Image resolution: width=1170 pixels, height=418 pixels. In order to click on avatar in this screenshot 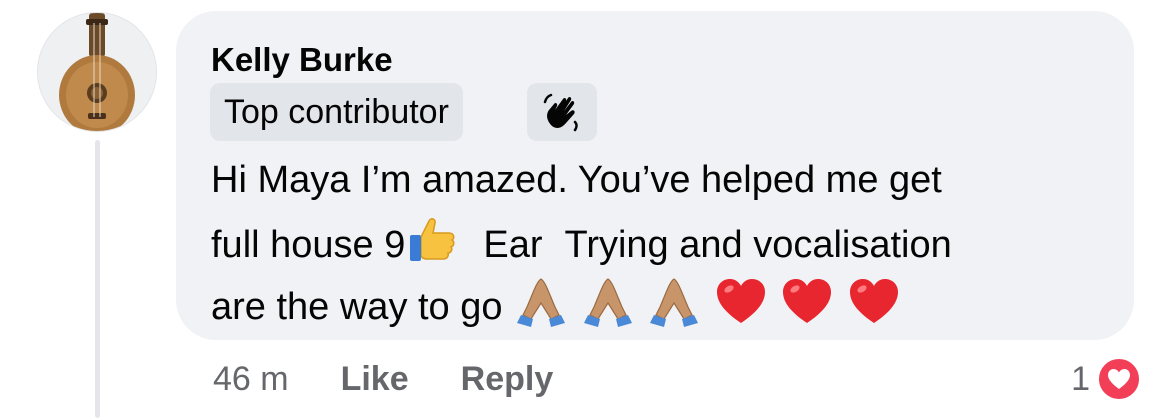, I will do `click(97, 72)`.